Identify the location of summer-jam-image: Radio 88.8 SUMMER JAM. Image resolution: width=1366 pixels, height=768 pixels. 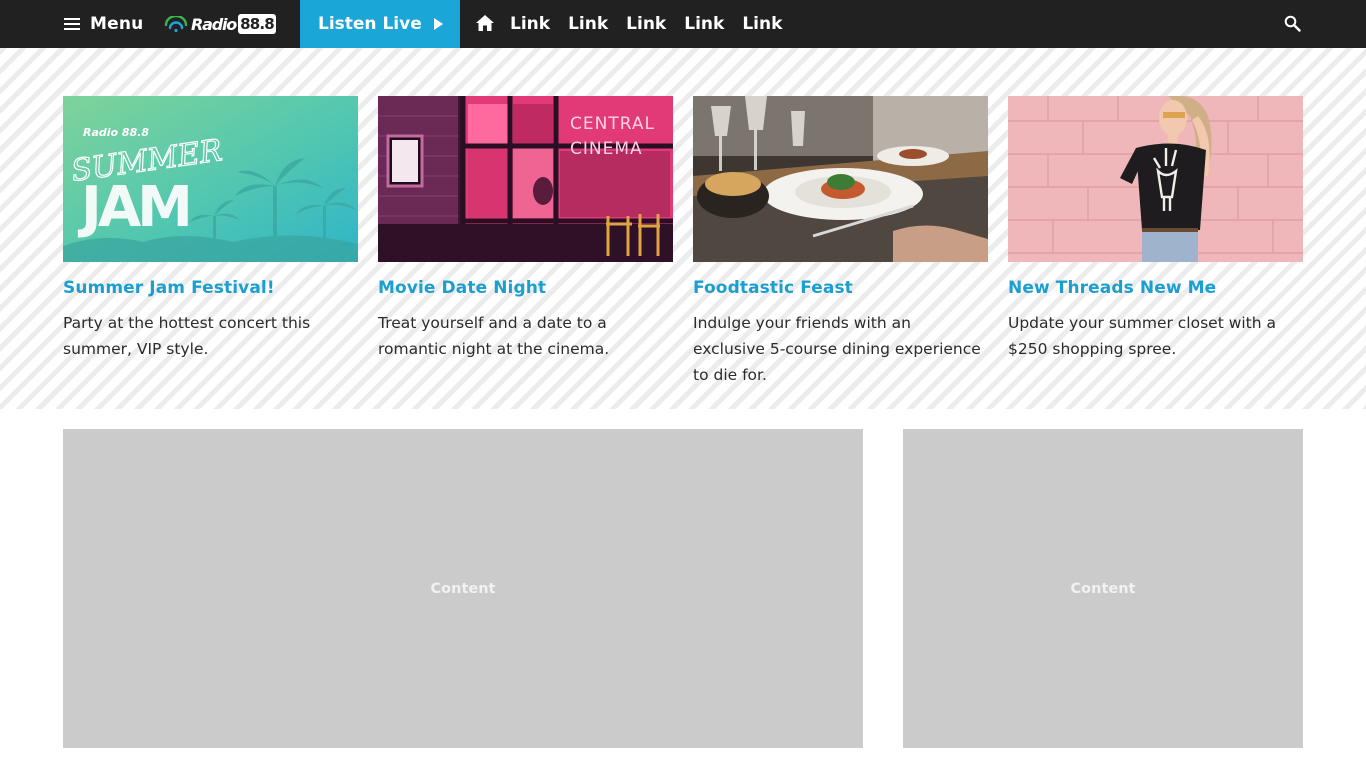
(210, 179).